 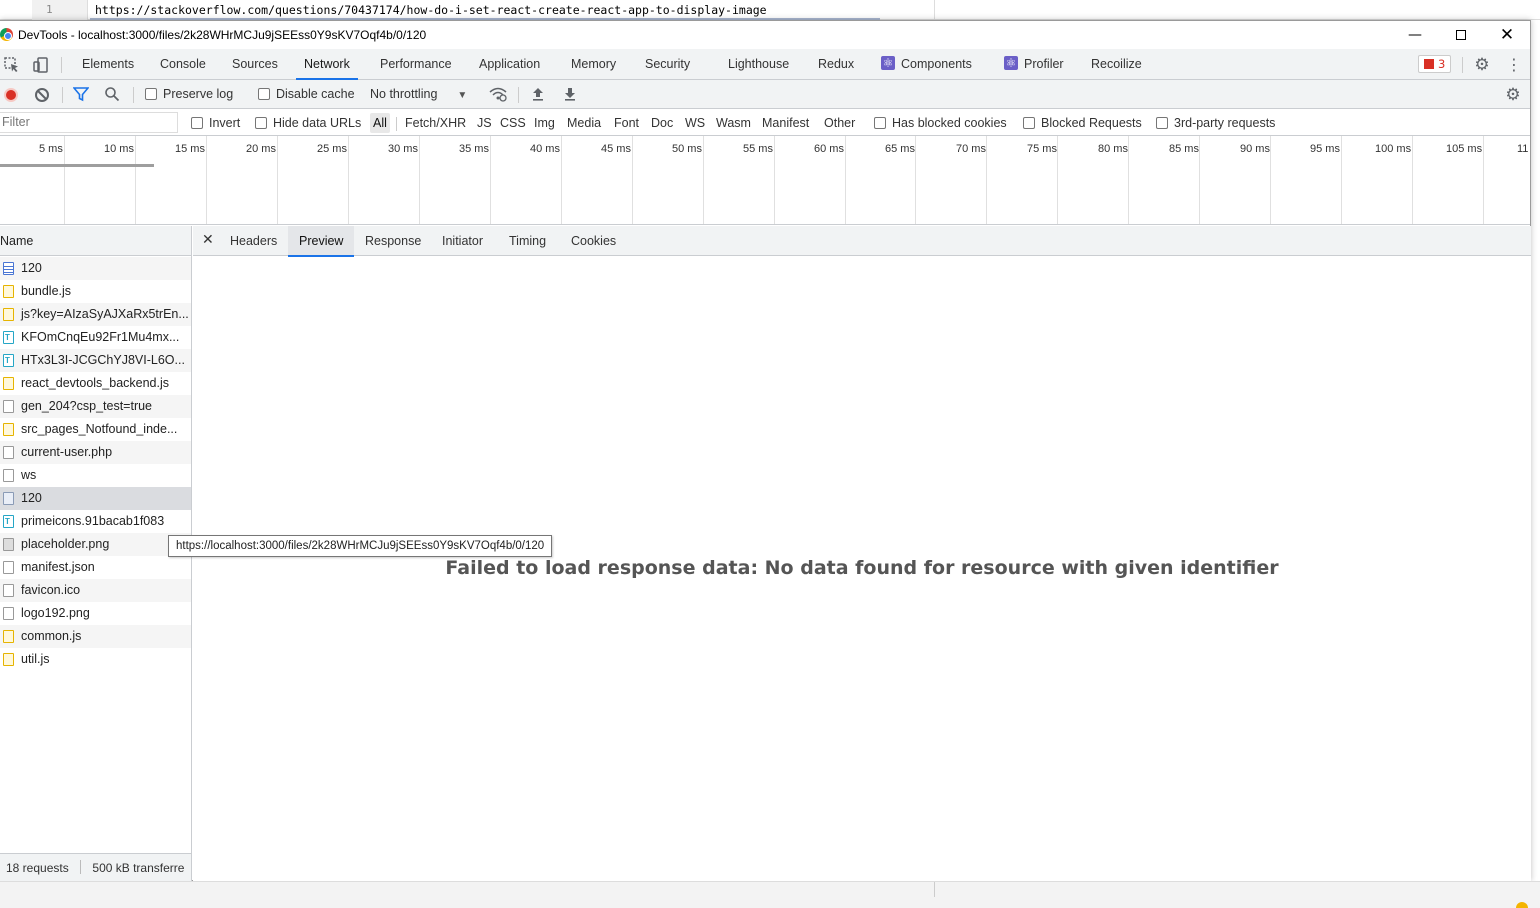 What do you see at coordinates (435, 123) in the screenshot?
I see `filter-type-fetch-xhr: Fetch/XHR` at bounding box center [435, 123].